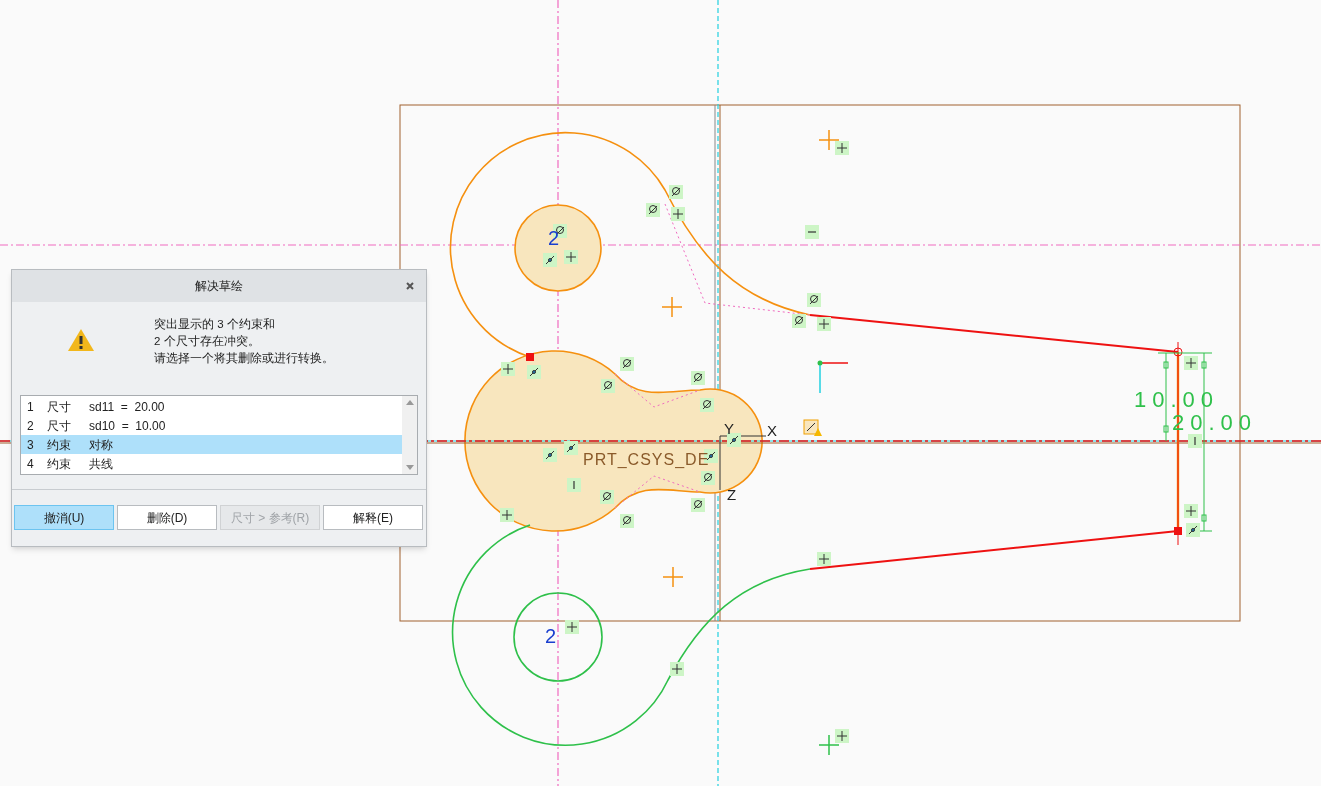  What do you see at coordinates (646, 459) in the screenshot?
I see `csys-label: PRT_CSYS_DE` at bounding box center [646, 459].